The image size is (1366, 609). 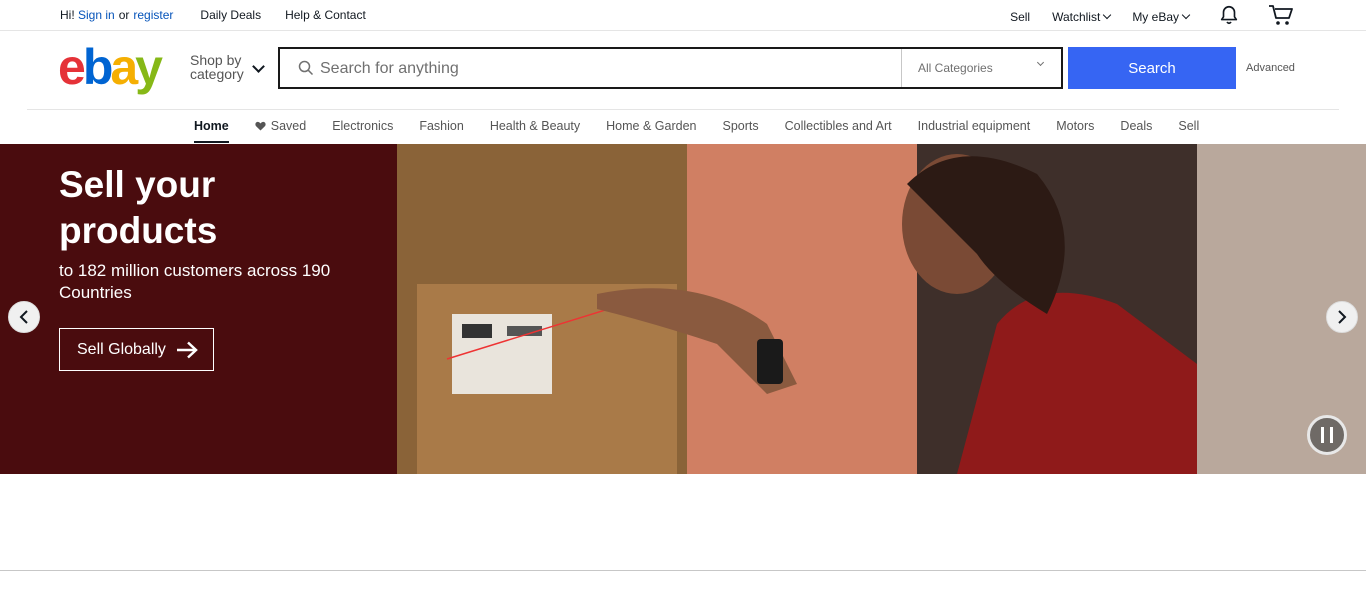 I want to click on search-input, so click(x=600, y=69).